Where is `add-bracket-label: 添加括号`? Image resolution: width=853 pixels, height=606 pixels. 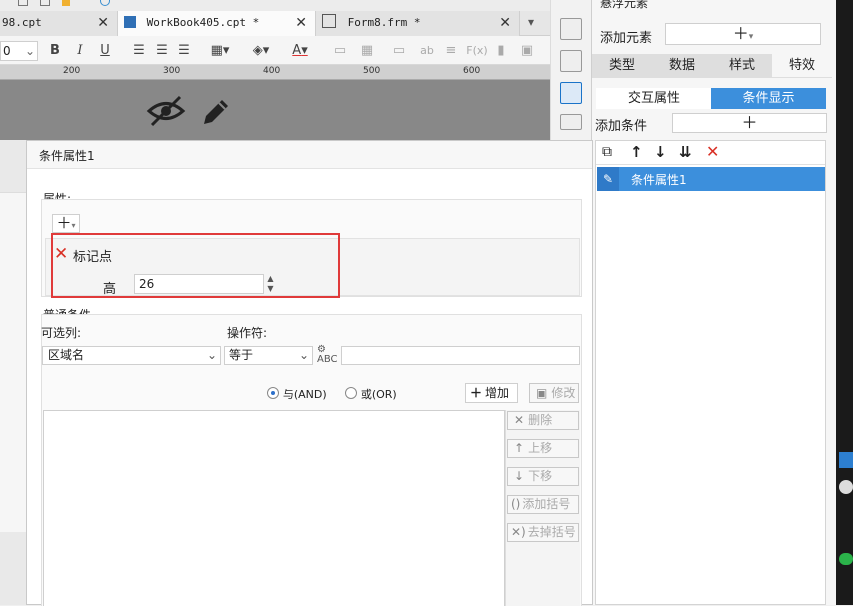
add-bracket-label: 添加括号 is located at coordinates (546, 504).